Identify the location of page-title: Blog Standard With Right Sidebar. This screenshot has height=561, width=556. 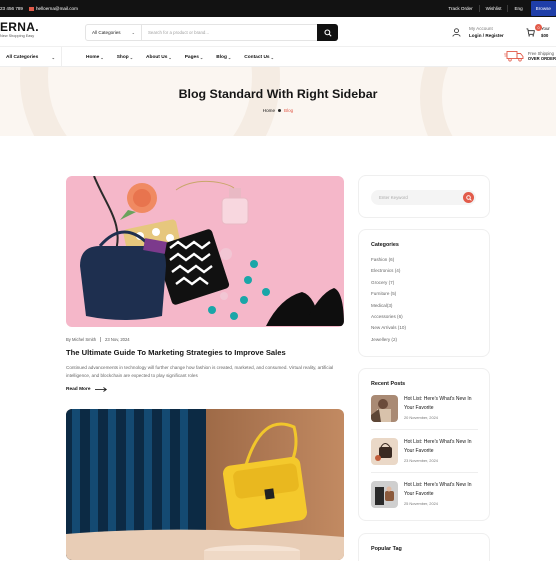
(278, 94).